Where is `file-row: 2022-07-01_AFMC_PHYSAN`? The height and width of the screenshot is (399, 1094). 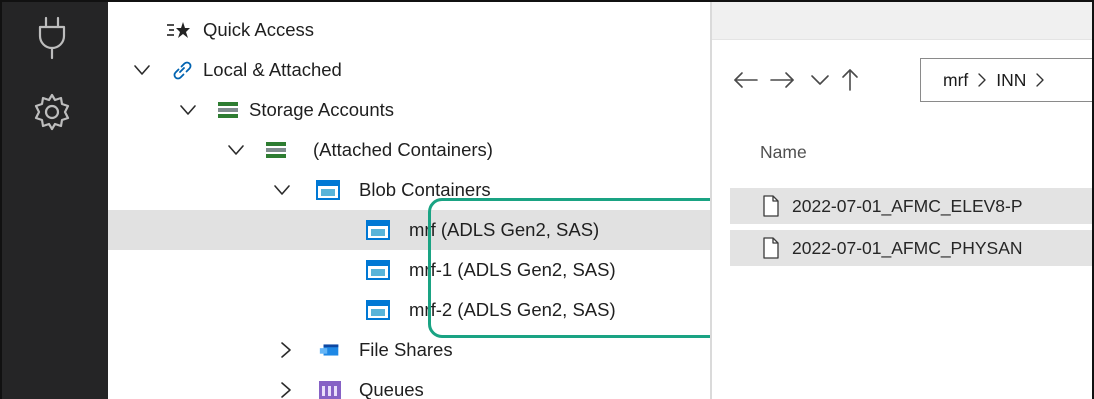
file-row: 2022-07-01_AFMC_PHYSAN is located at coordinates (911, 248).